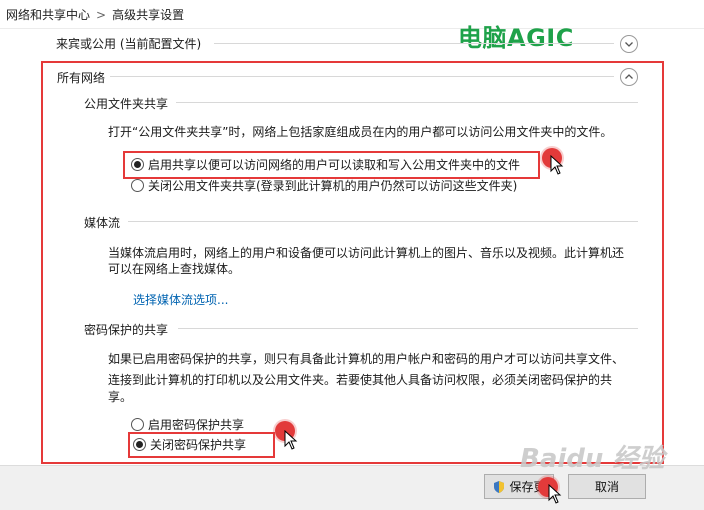  Describe the element at coordinates (139, 444) in the screenshot. I see `password-off-radio` at that location.